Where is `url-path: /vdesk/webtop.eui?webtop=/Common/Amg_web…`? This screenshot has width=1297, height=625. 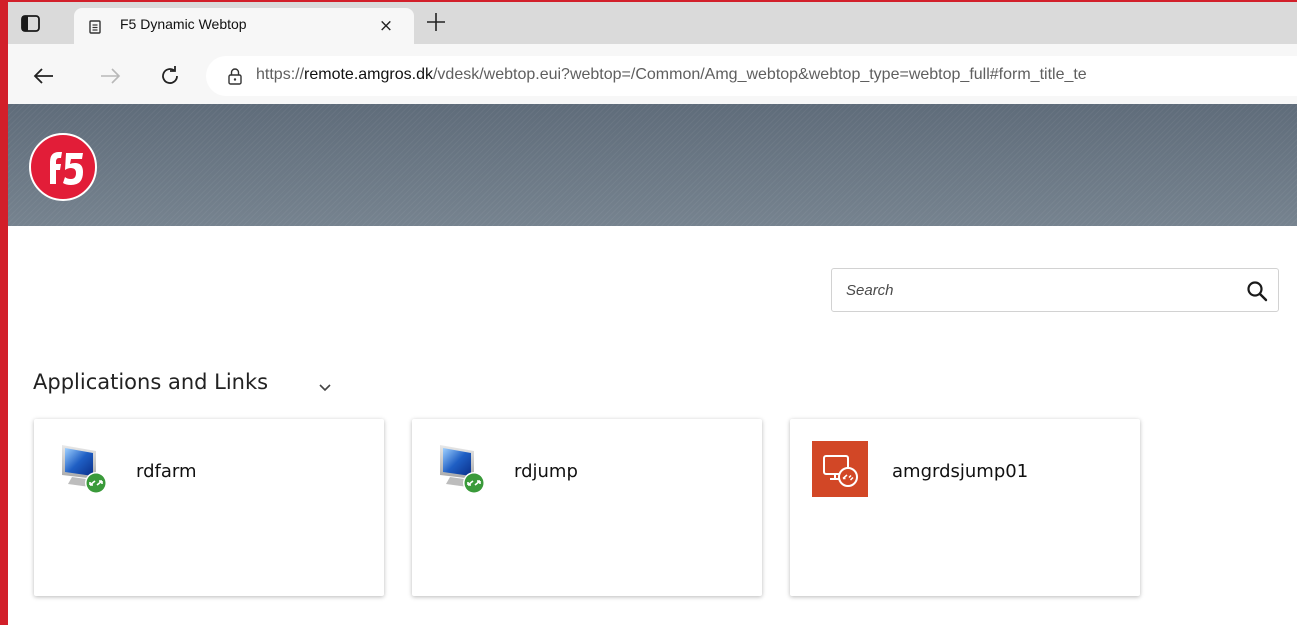 url-path: /vdesk/webtop.eui?webtop=/Common/Amg_web… is located at coordinates (759, 74).